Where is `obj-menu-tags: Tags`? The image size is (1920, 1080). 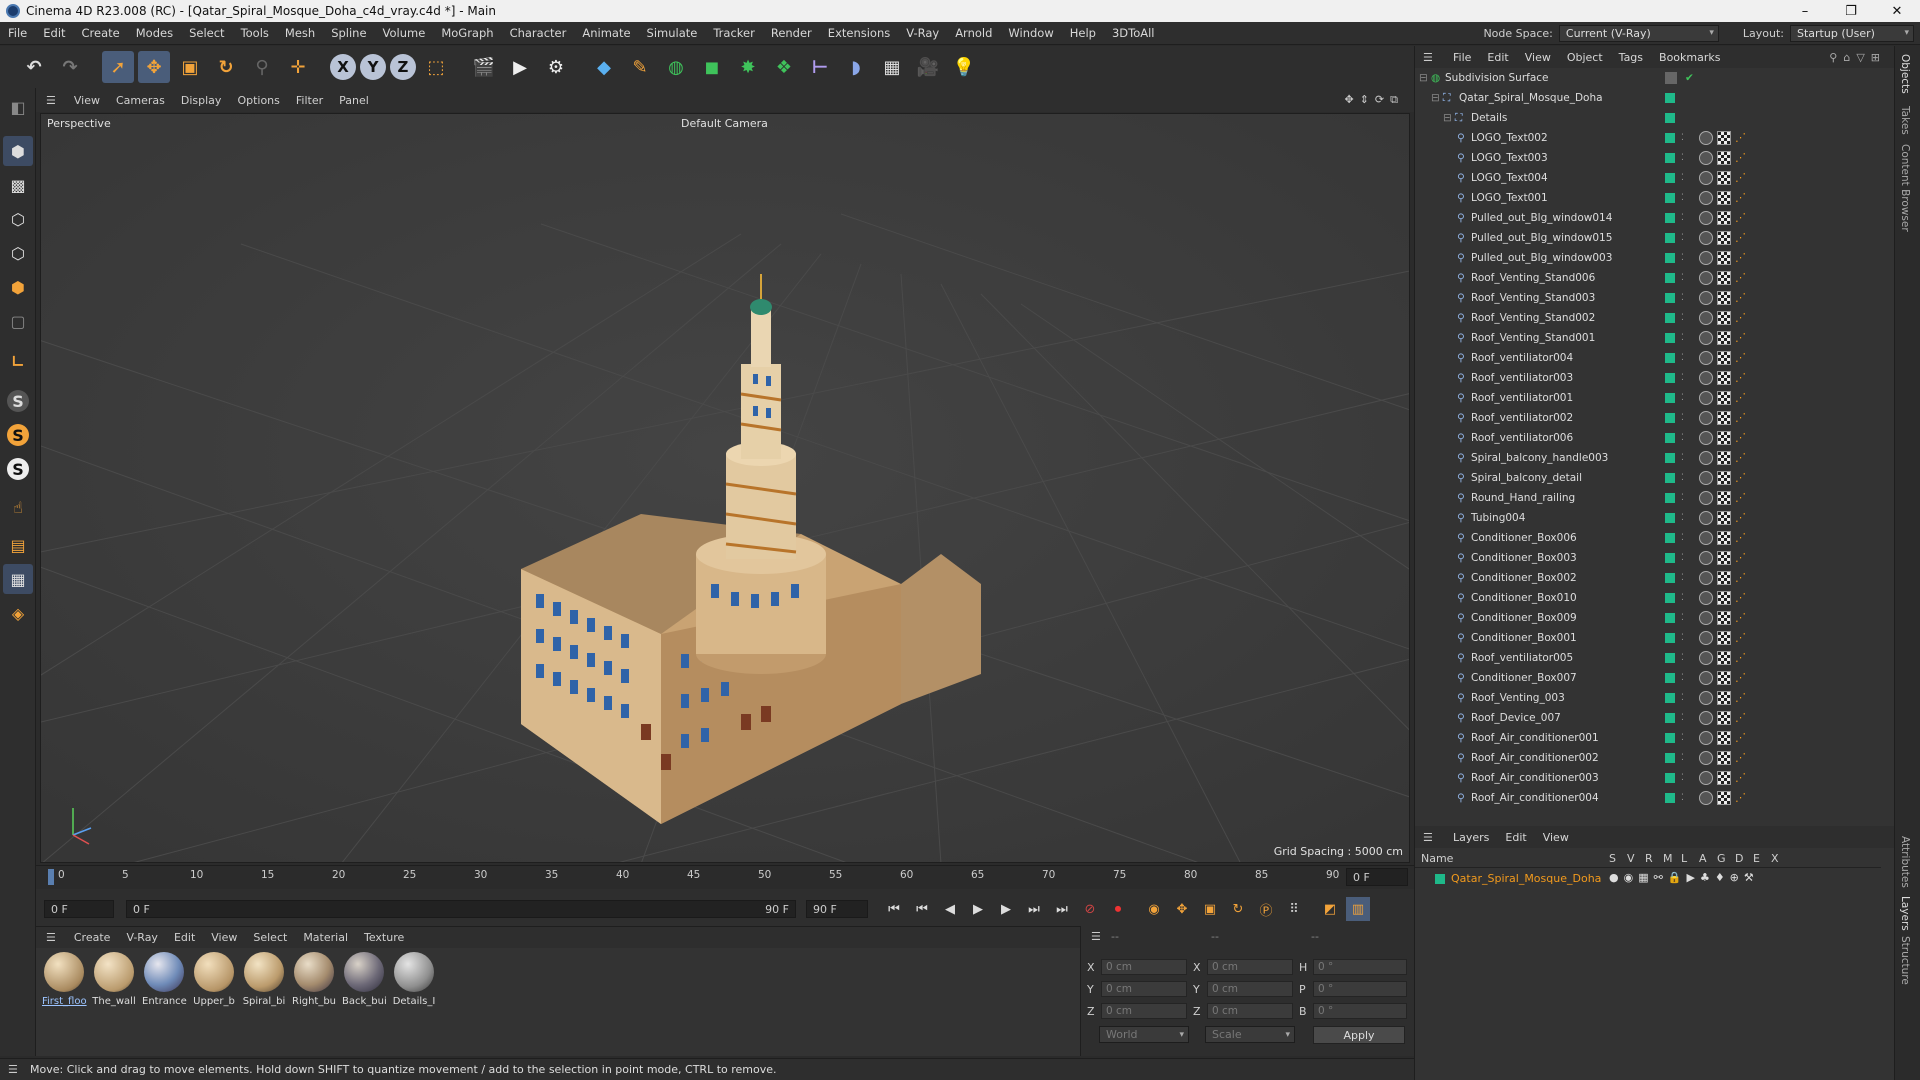
obj-menu-tags: Tags is located at coordinates (1631, 57).